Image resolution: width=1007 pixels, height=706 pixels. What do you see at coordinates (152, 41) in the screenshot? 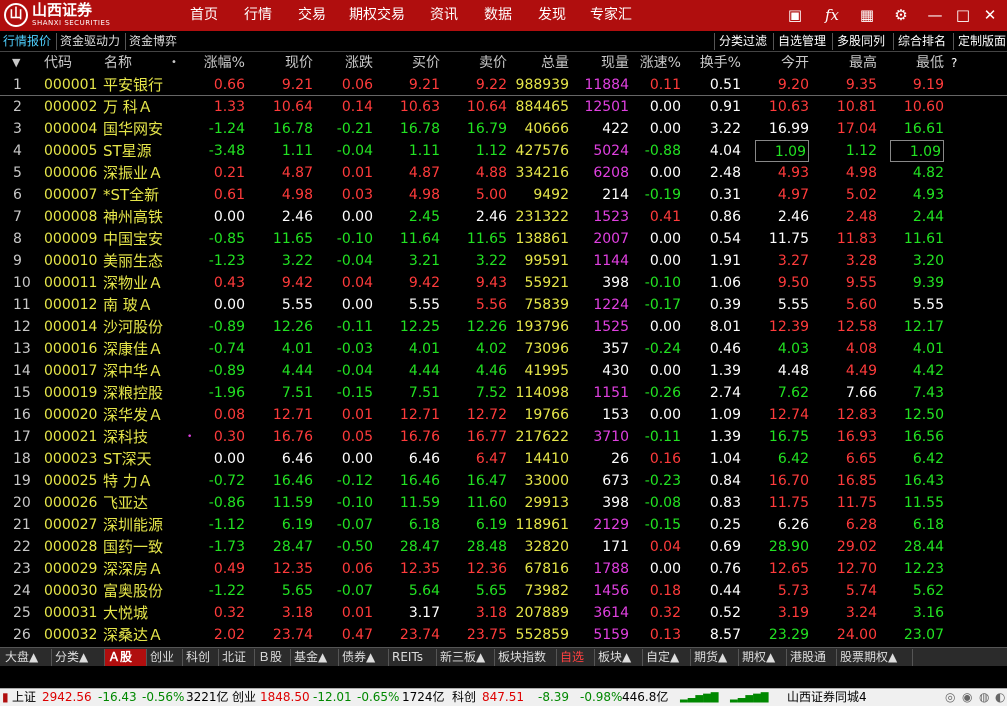
I see `tab-capital-game: 资金博弈` at bounding box center [152, 41].